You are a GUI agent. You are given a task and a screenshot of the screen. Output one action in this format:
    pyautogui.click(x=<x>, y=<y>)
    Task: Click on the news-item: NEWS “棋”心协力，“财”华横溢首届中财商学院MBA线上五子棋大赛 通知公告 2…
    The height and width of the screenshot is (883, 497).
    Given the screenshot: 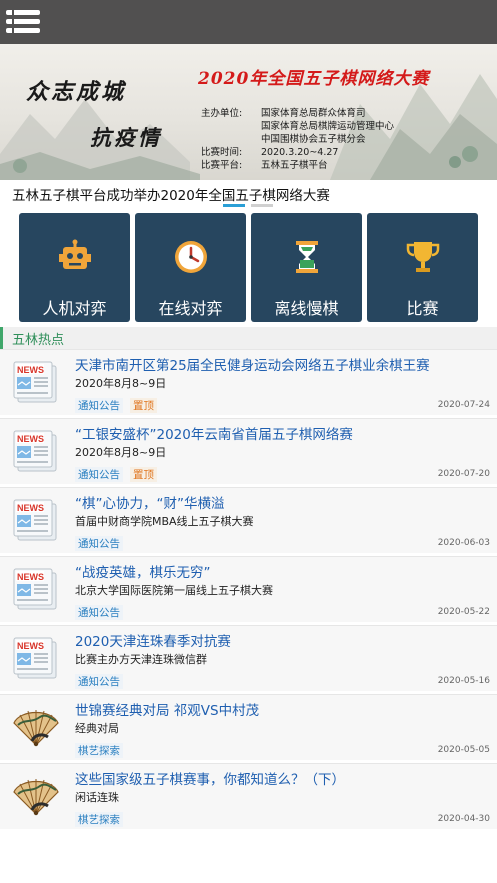 What is the action you would take?
    pyautogui.click(x=248, y=520)
    